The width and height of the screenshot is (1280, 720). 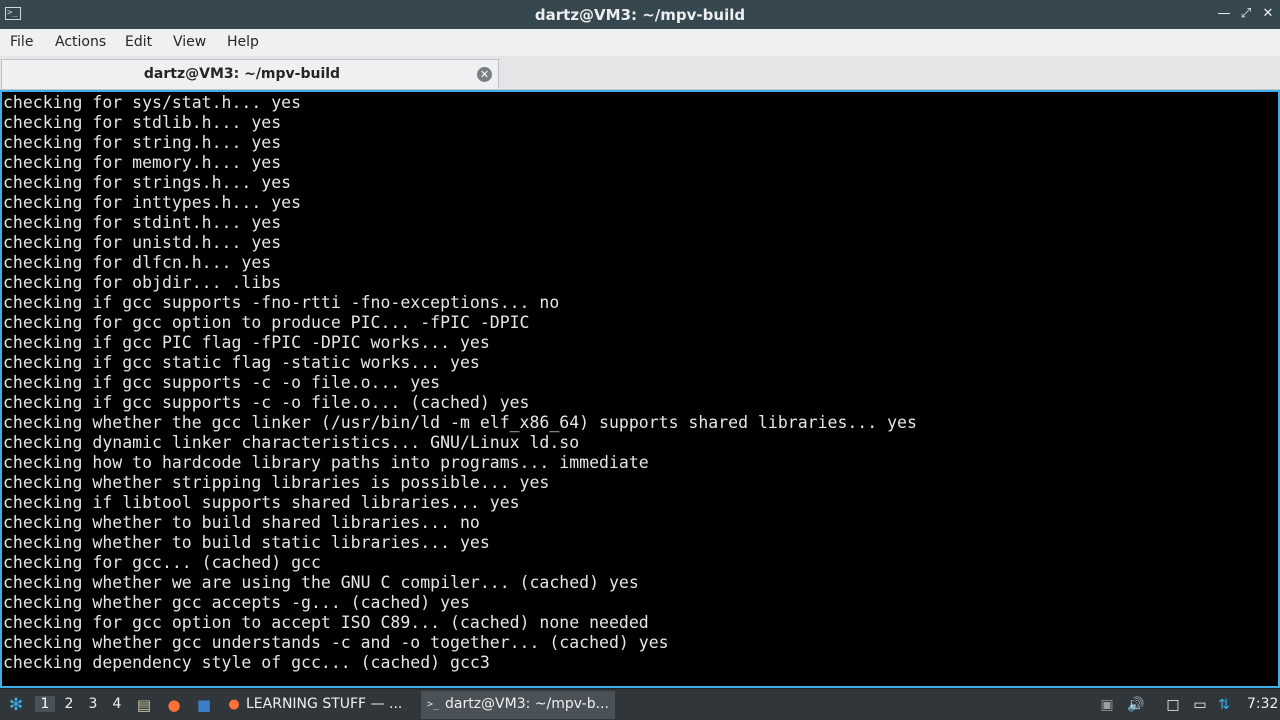 What do you see at coordinates (45, 704) in the screenshot?
I see `workspace-1: 1` at bounding box center [45, 704].